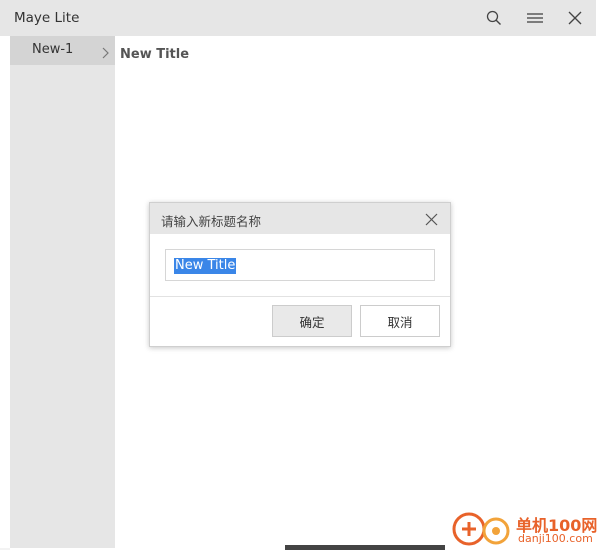  I want to click on title-input-value: New Title, so click(205, 266).